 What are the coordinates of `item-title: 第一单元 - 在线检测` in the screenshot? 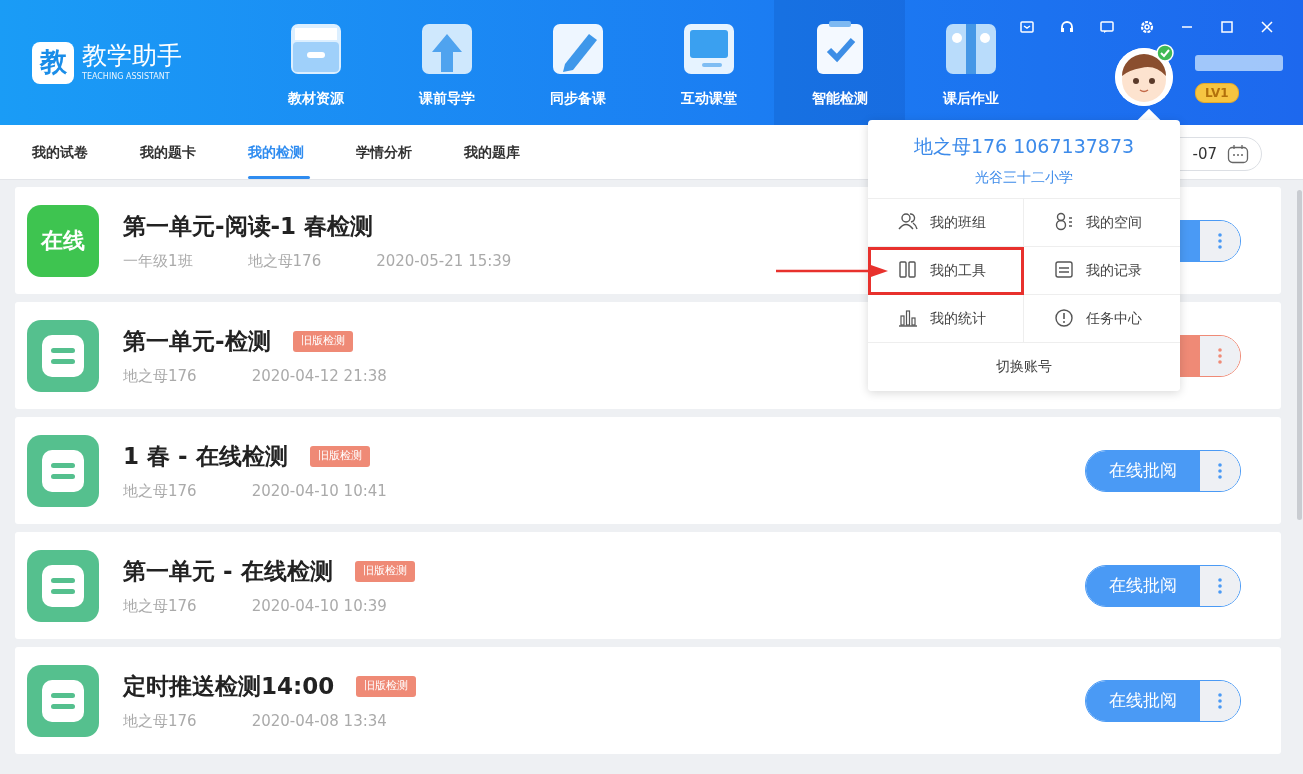 It's located at (228, 571).